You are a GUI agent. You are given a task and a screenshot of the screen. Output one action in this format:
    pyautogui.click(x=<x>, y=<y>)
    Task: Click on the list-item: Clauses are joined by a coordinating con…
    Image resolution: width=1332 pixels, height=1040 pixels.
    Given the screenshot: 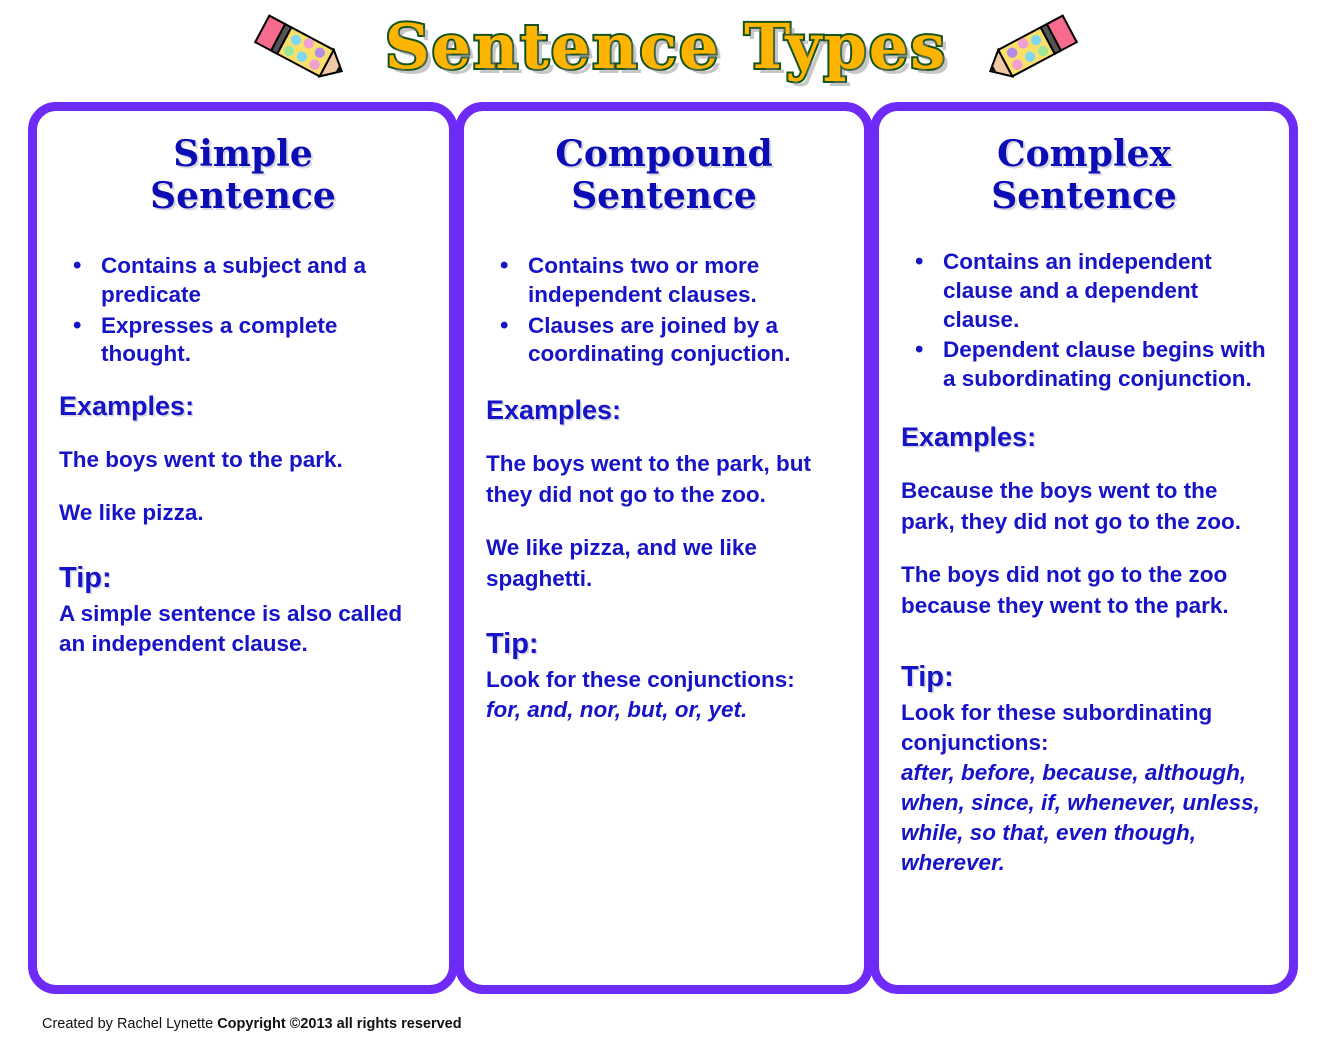 What is the action you would take?
    pyautogui.click(x=668, y=340)
    